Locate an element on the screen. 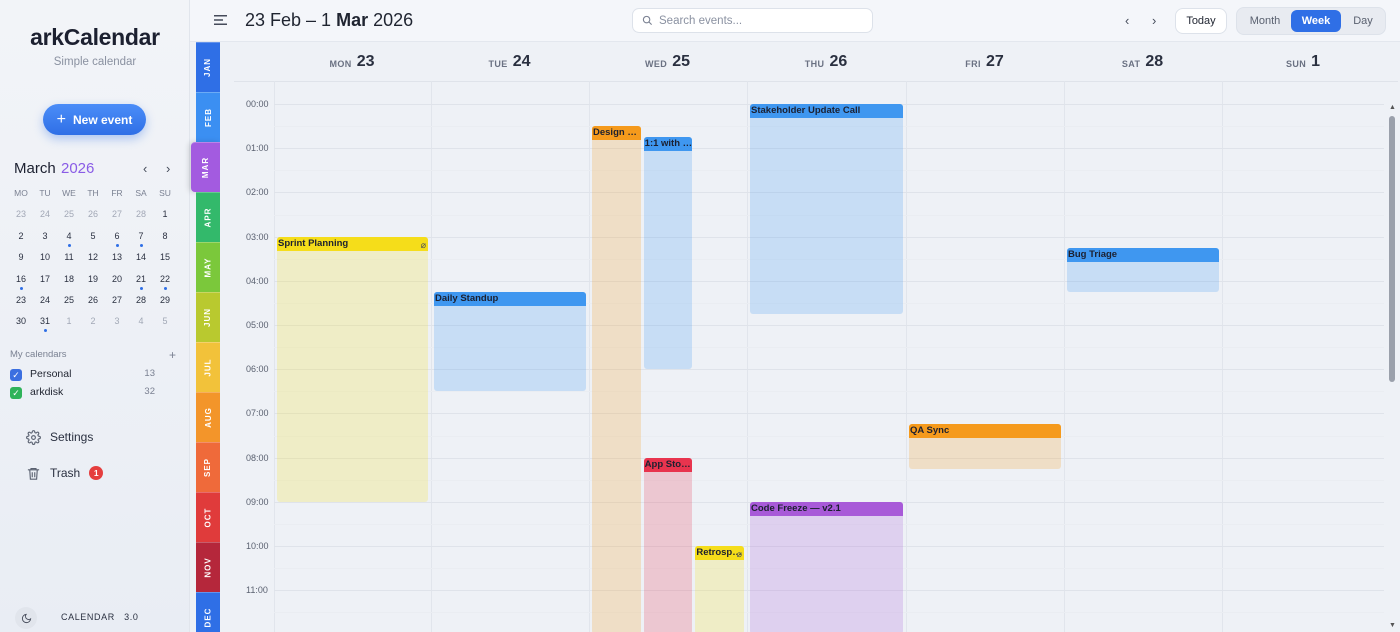  mini-calendar-day: 8 is located at coordinates (165, 239).